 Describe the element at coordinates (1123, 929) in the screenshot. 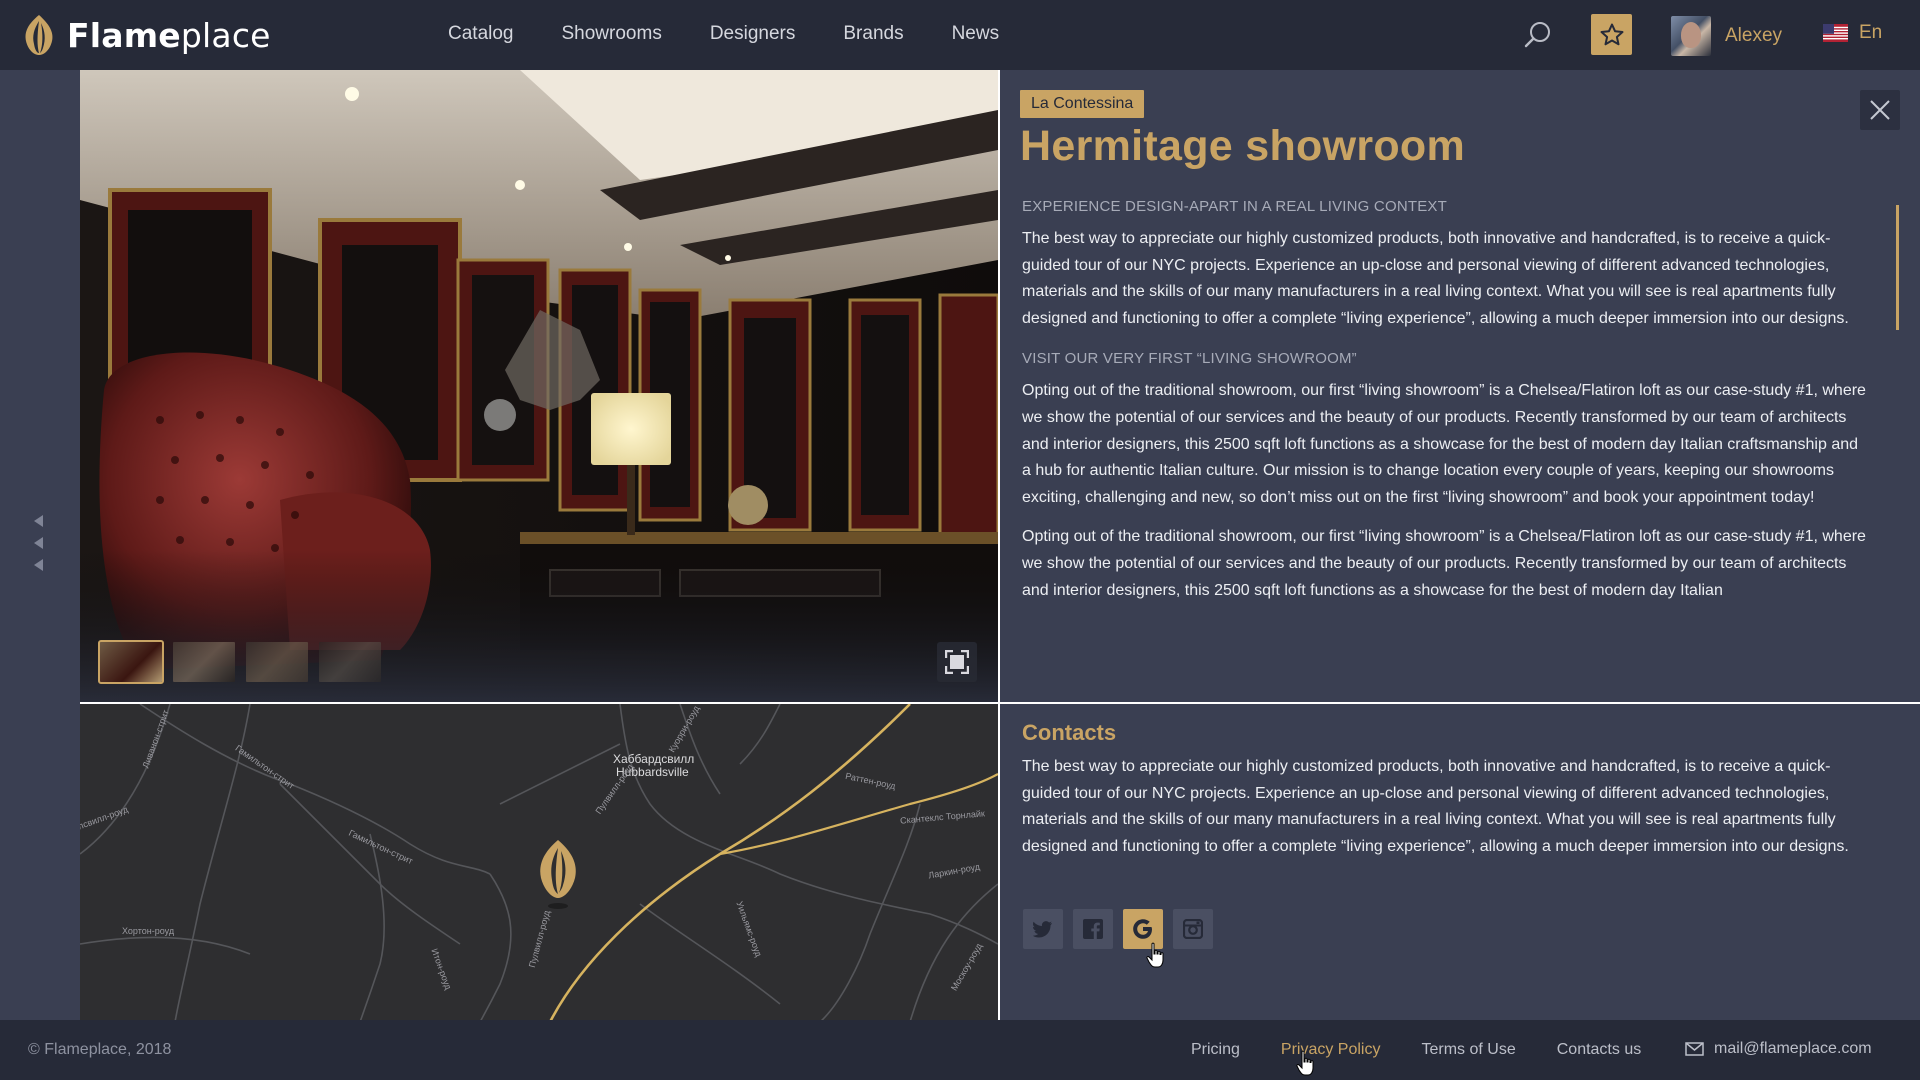

I see `social-links` at that location.